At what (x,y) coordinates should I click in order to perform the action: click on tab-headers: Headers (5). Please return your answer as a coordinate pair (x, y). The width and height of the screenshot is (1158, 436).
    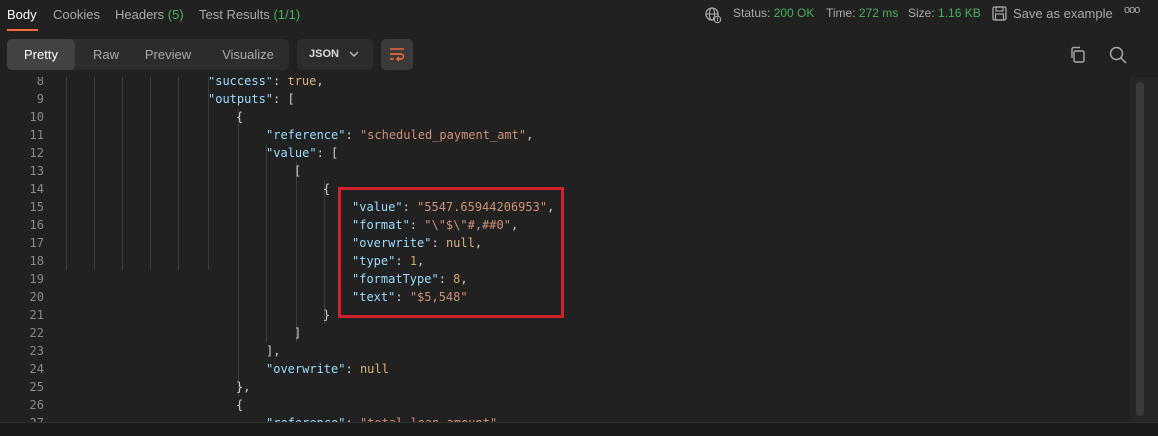
    Looking at the image, I should click on (149, 14).